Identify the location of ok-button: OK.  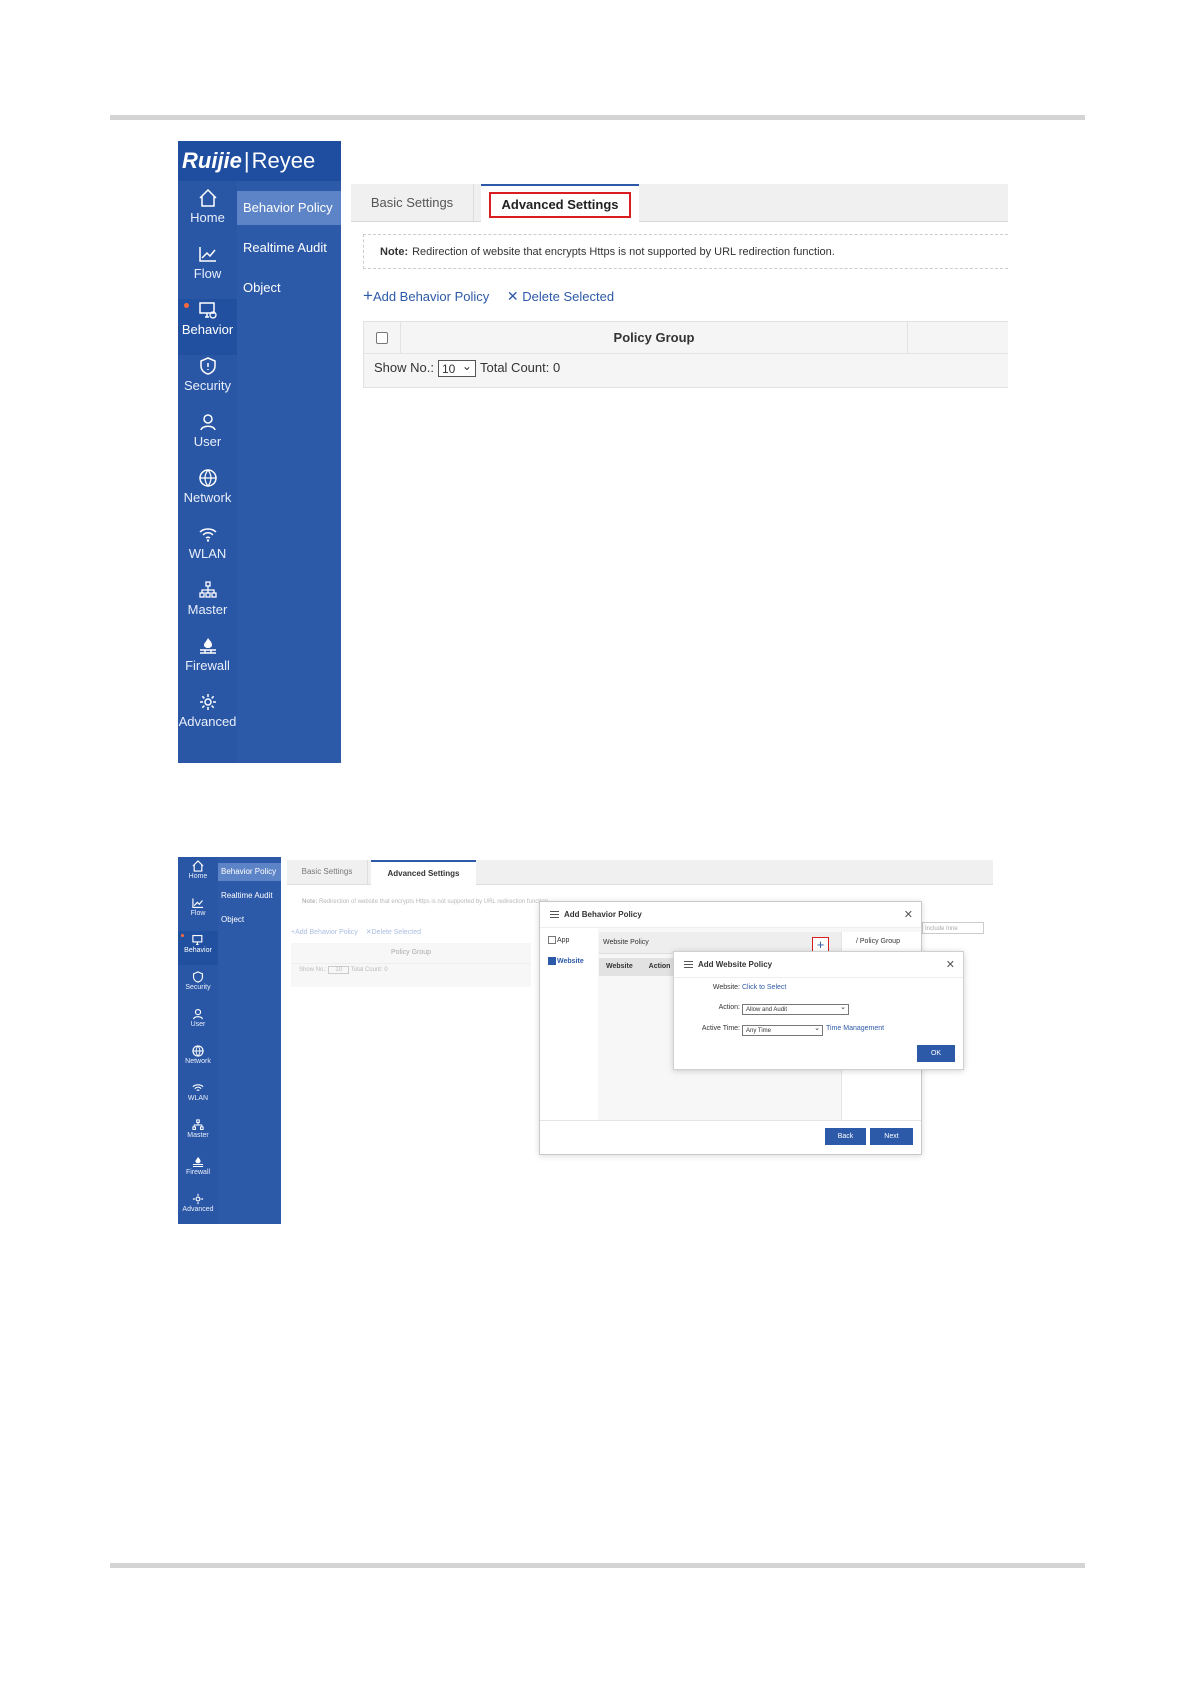
(936, 1053).